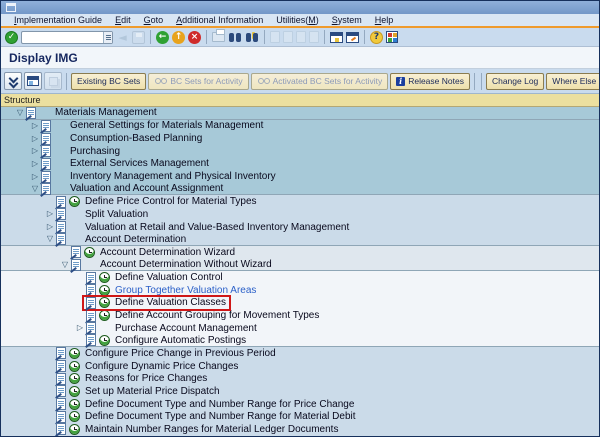  Describe the element at coordinates (300, 151) in the screenshot. I see `tree-item-purchasing: ▷ Purchasing` at that location.